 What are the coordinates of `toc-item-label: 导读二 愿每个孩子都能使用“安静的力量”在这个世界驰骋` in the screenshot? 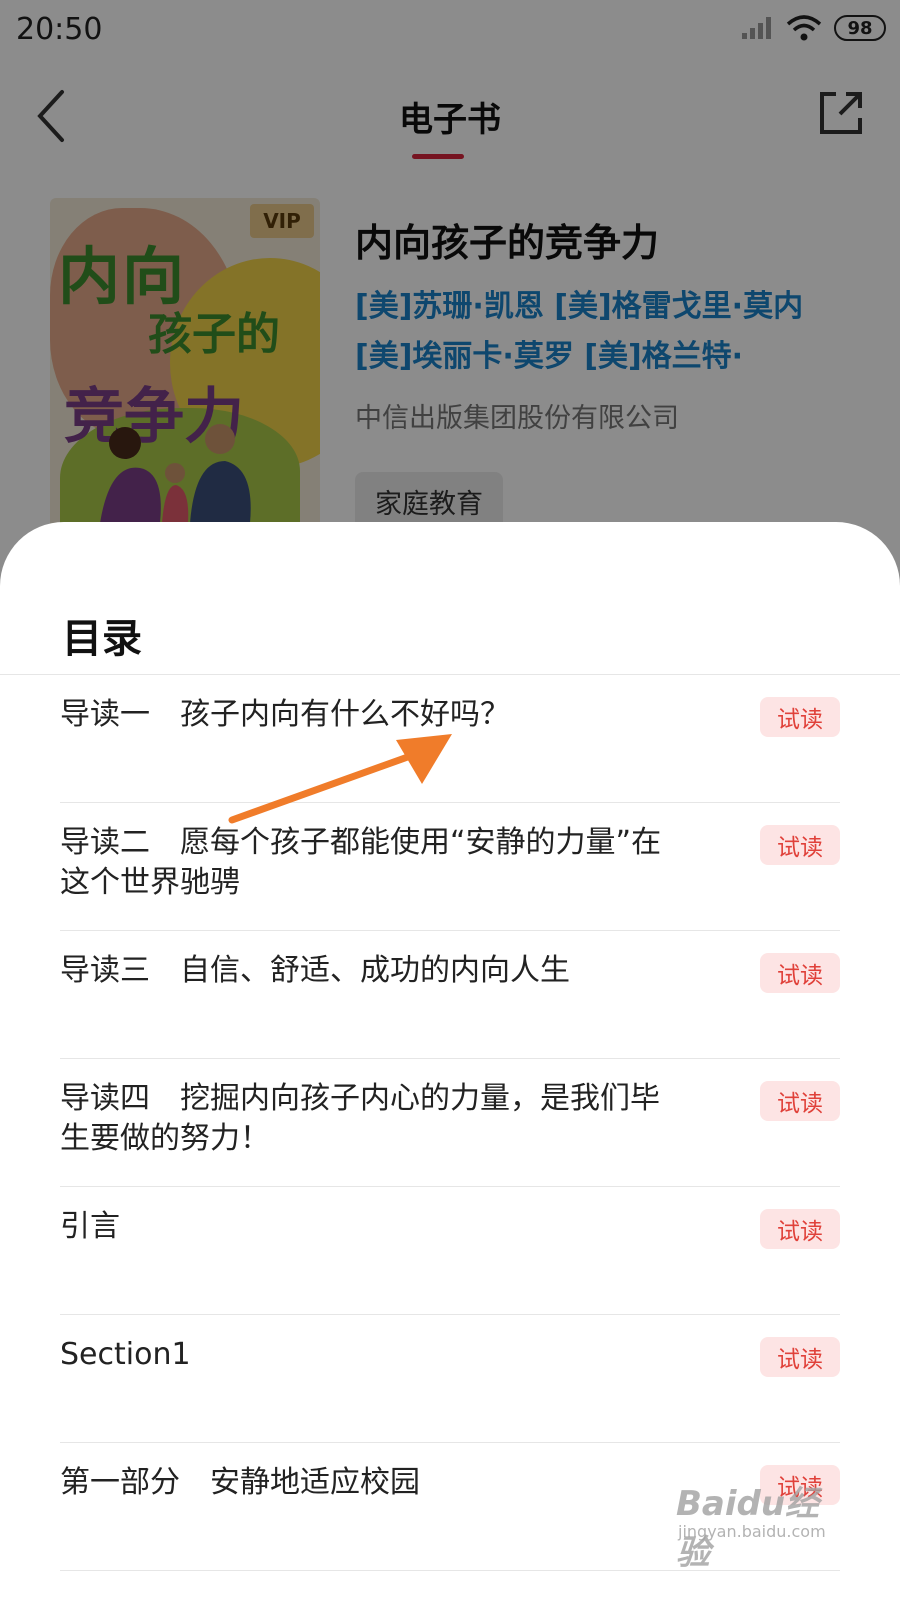 It's located at (361, 862).